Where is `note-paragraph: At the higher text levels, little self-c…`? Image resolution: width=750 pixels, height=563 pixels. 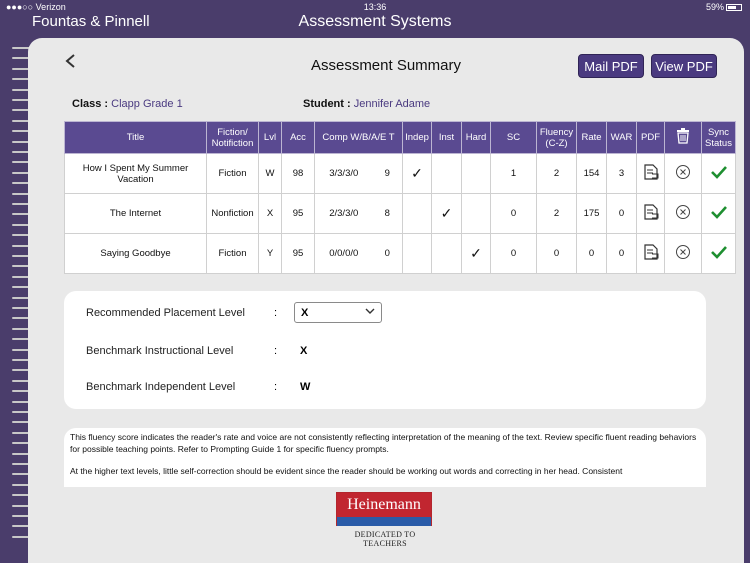 note-paragraph: At the higher text levels, little self-c… is located at coordinates (346, 471).